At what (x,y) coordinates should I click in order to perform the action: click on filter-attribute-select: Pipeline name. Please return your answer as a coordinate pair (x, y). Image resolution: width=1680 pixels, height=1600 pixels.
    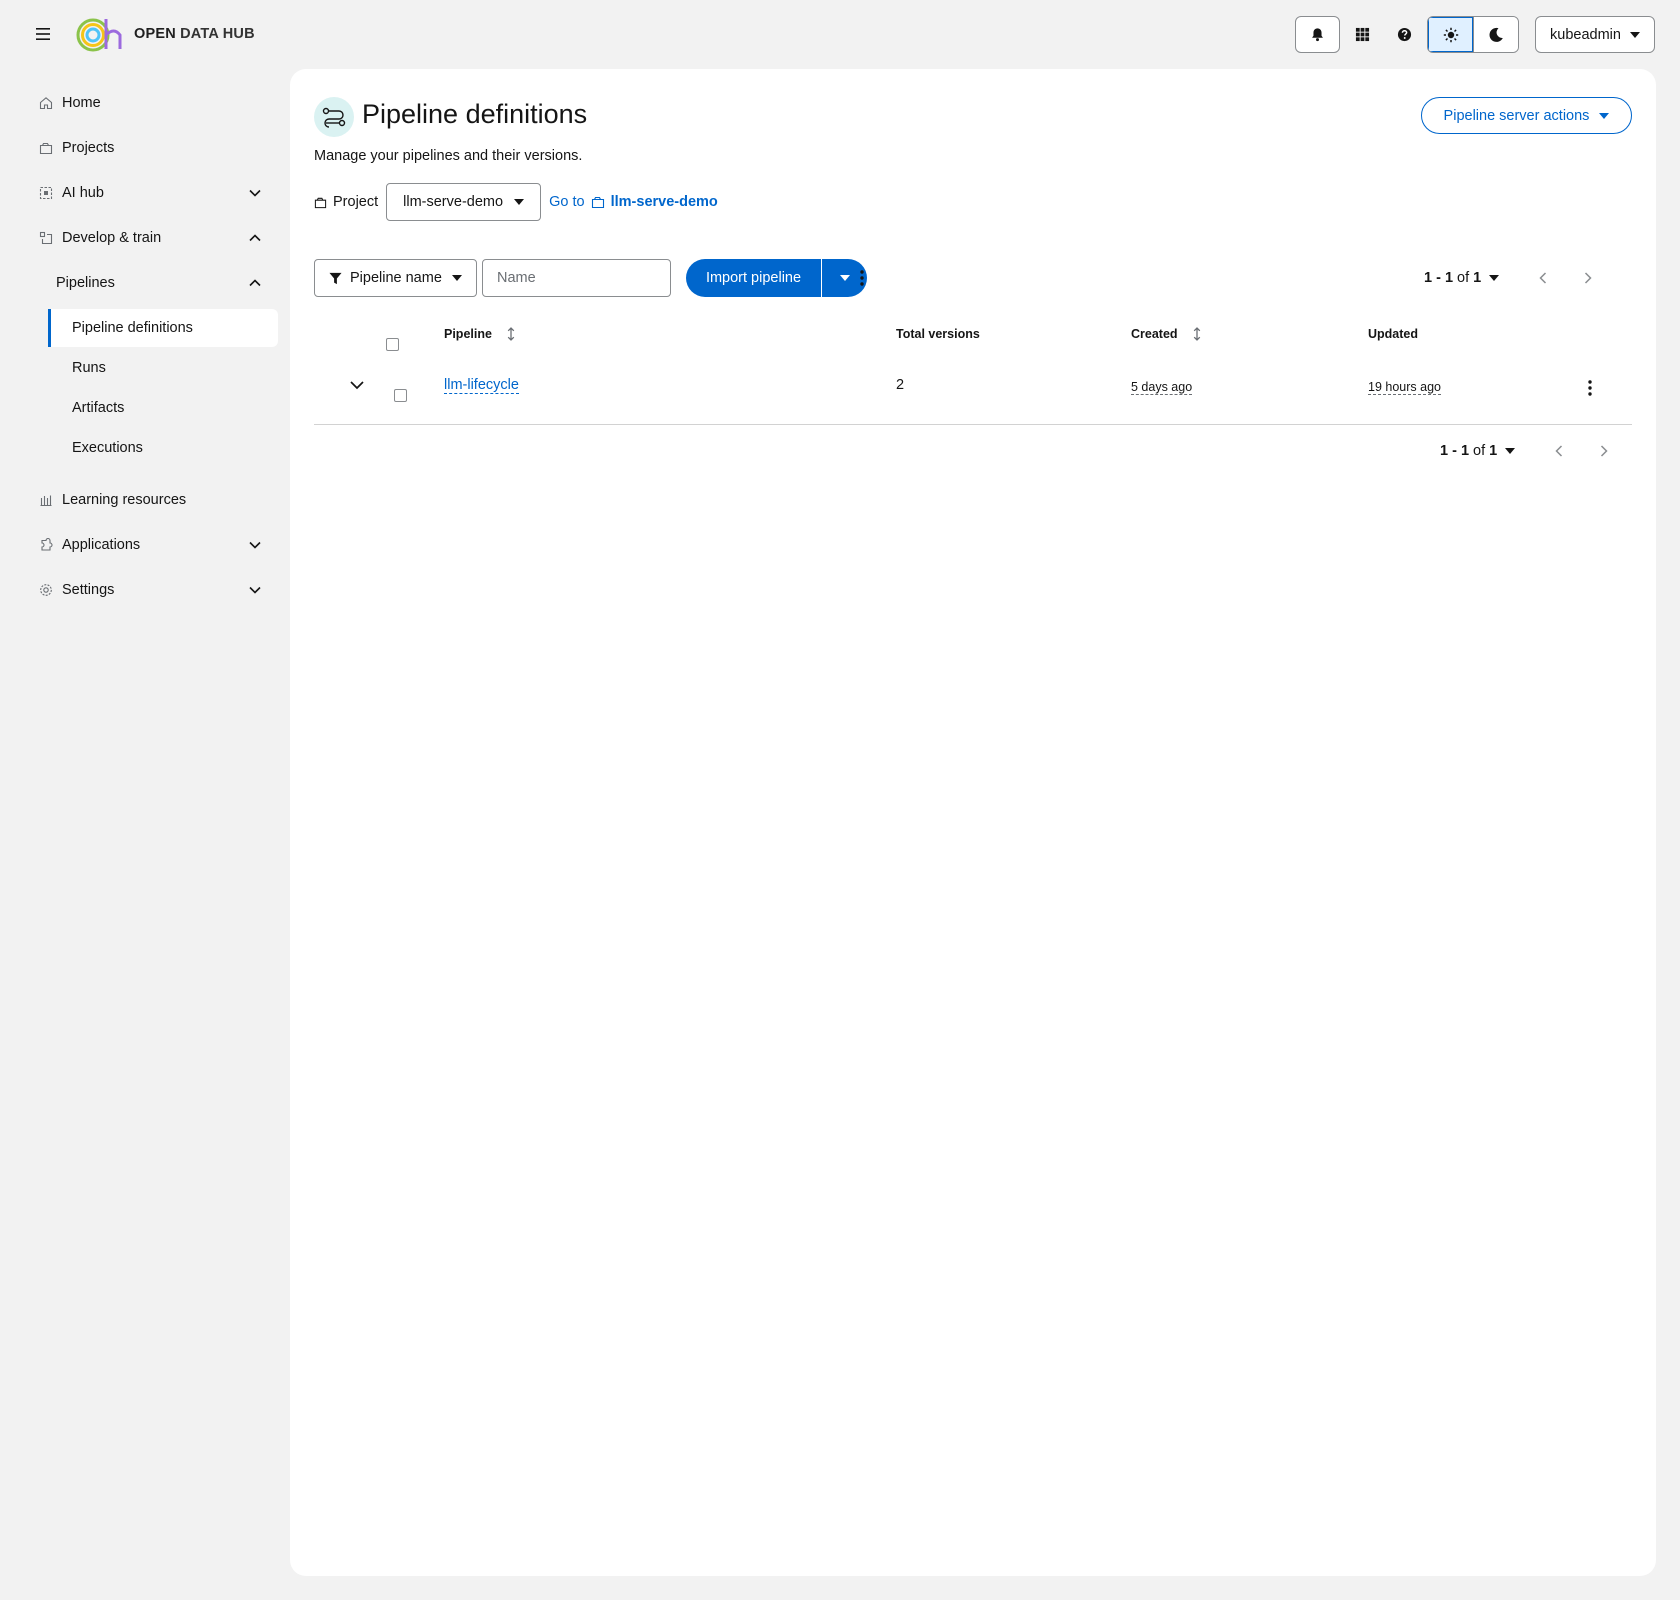
    Looking at the image, I should click on (395, 278).